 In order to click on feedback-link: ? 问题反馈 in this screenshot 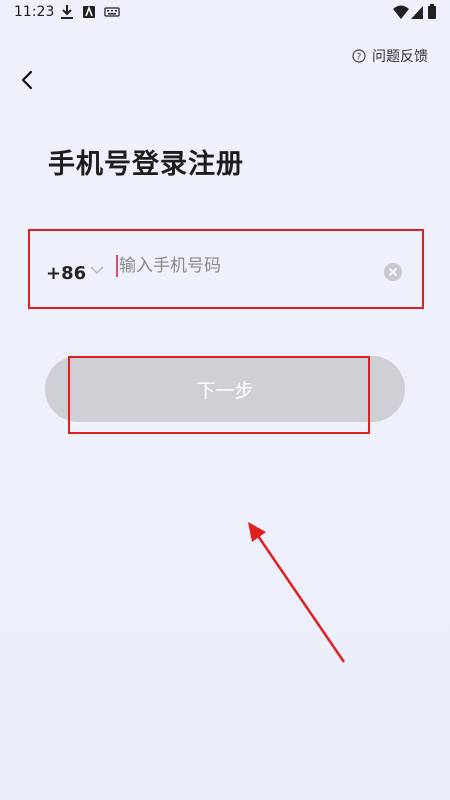, I will do `click(390, 56)`.